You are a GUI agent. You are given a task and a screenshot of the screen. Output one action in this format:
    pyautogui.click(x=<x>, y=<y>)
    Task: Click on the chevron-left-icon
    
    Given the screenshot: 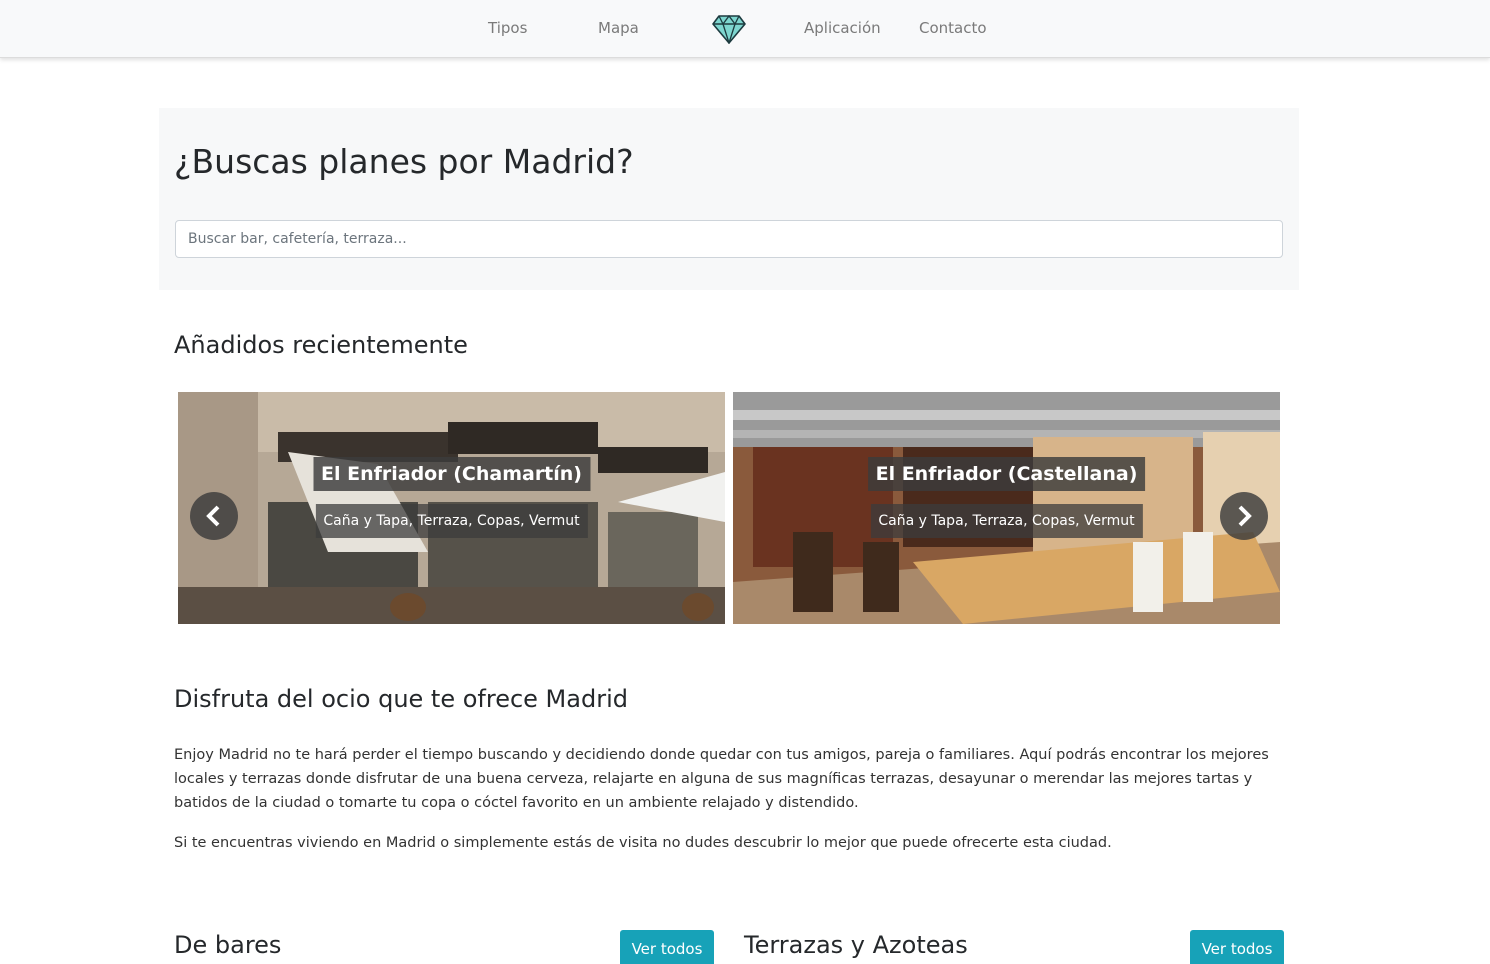 What is the action you would take?
    pyautogui.click(x=213, y=516)
    